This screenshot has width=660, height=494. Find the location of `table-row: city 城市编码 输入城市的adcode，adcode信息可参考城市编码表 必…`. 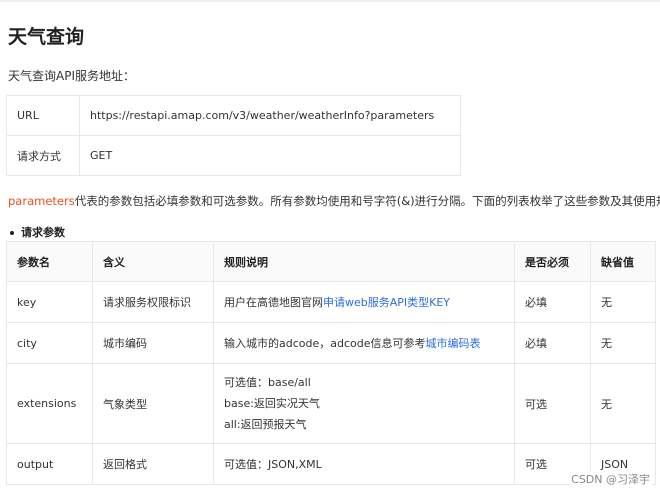

table-row: city 城市编码 输入城市的adcode，adcode信息可参考城市编码表 必… is located at coordinates (331, 343).